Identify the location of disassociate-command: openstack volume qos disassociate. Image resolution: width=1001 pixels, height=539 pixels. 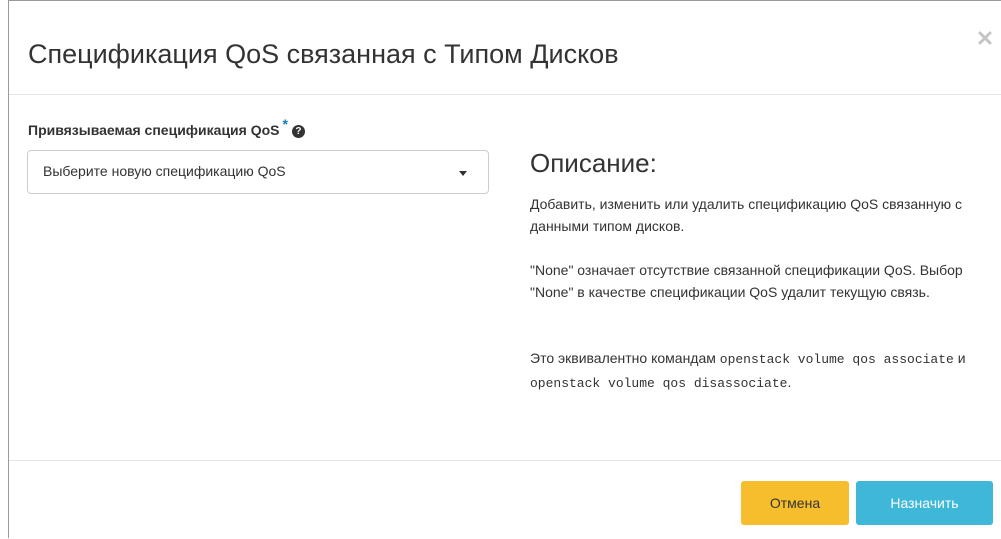
(659, 383).